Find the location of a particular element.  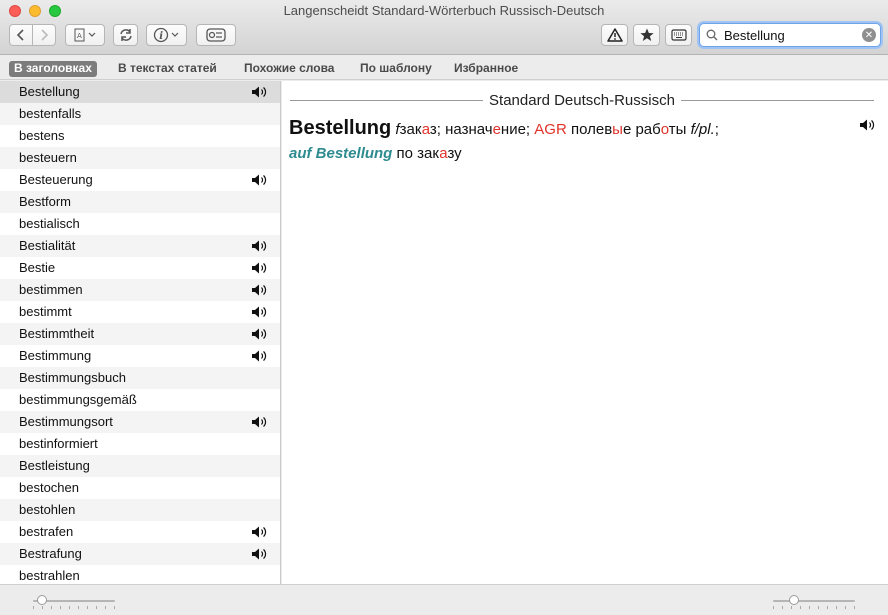

search-input is located at coordinates (791, 35).